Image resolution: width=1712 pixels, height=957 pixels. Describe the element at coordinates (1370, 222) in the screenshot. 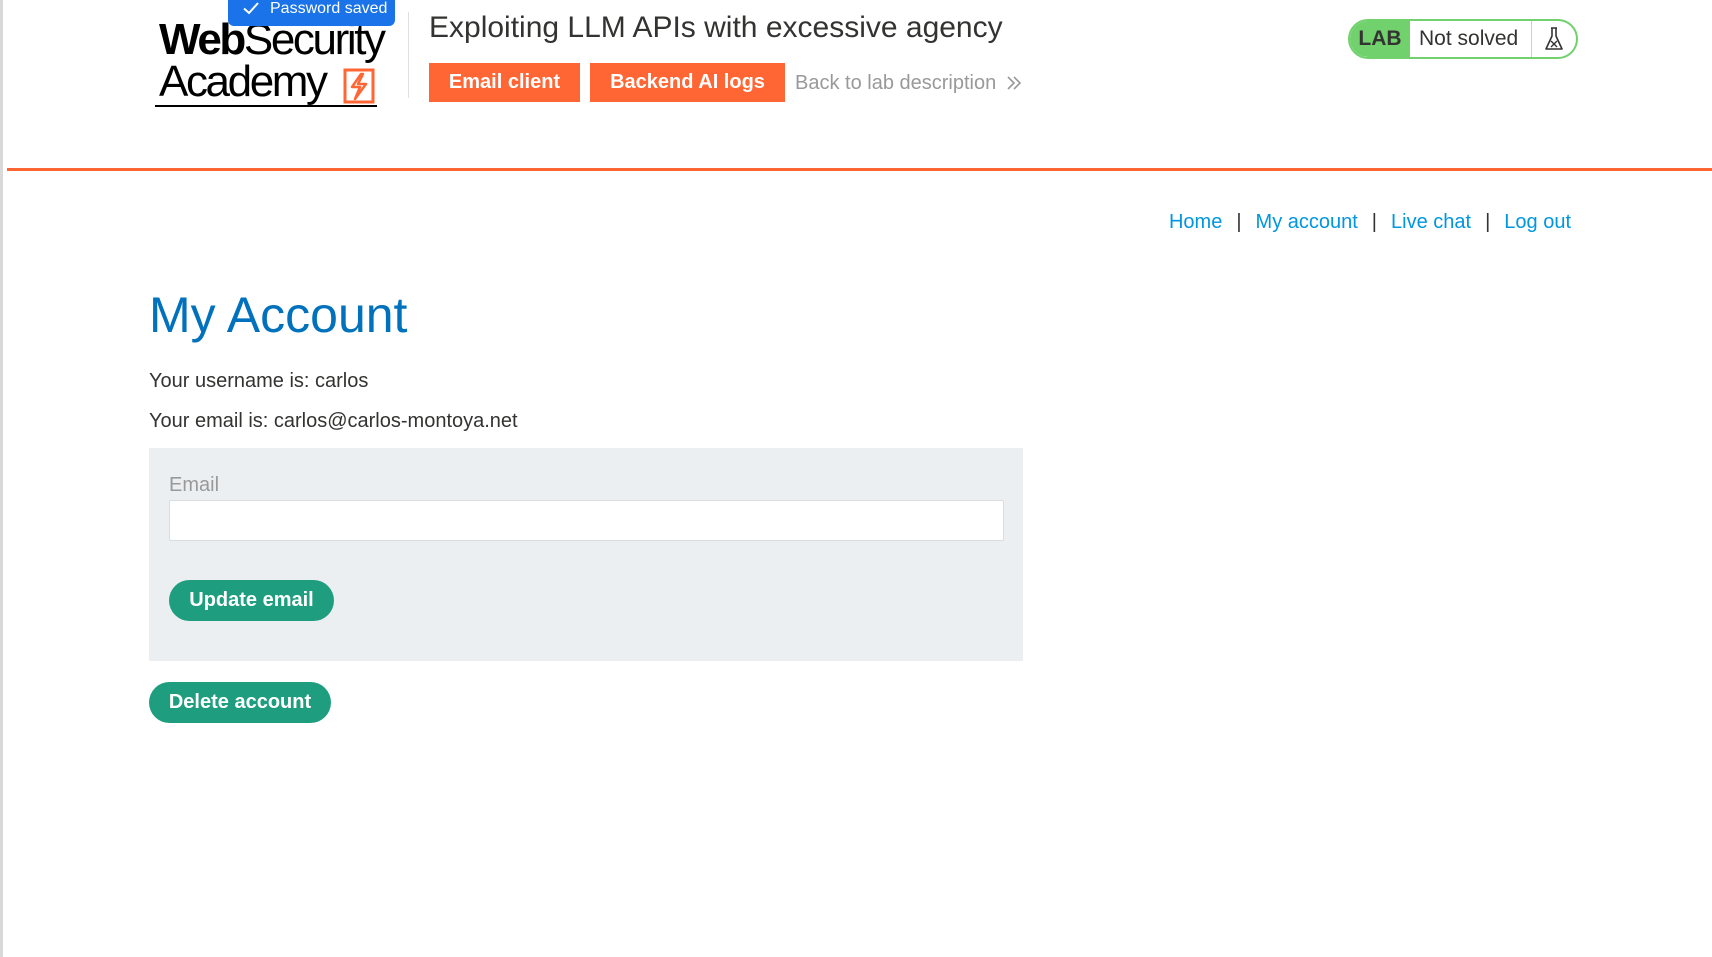

I see `top-navigation: Home | My account | Live chat | Log out` at that location.